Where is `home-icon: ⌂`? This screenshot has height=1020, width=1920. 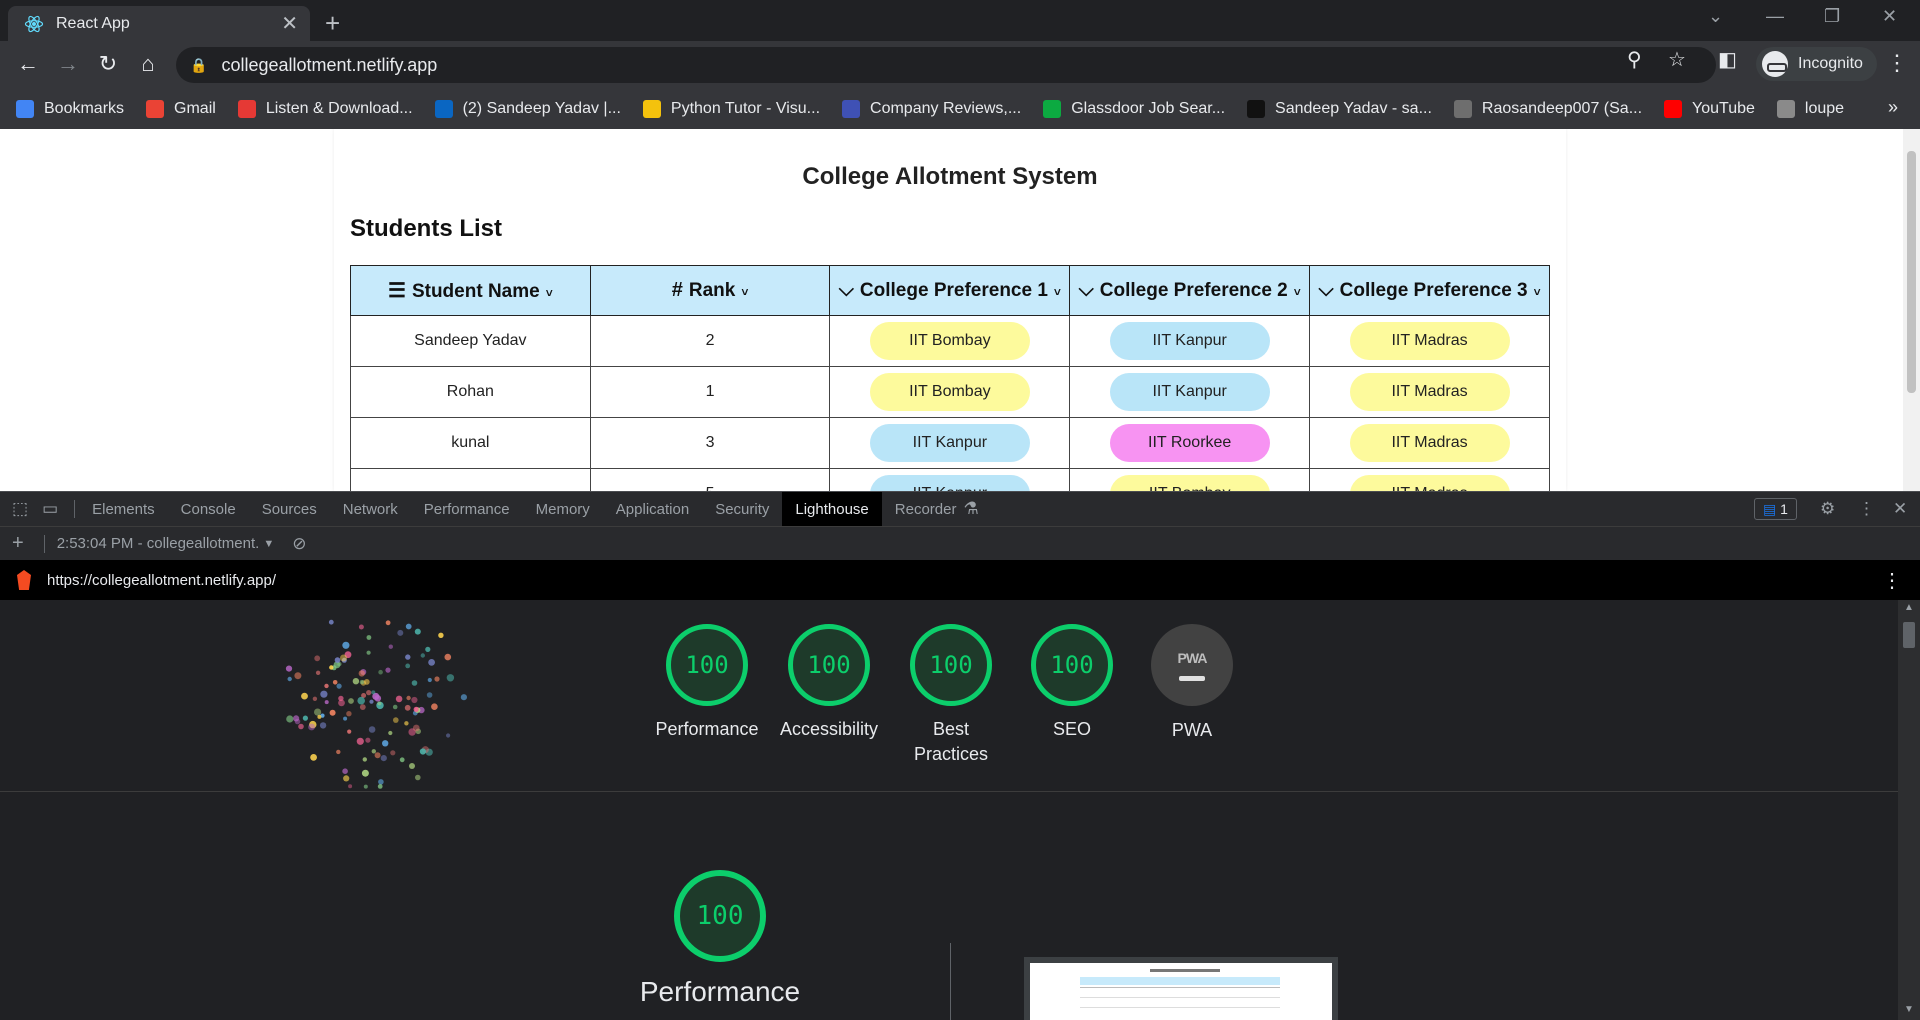 home-icon: ⌂ is located at coordinates (148, 64).